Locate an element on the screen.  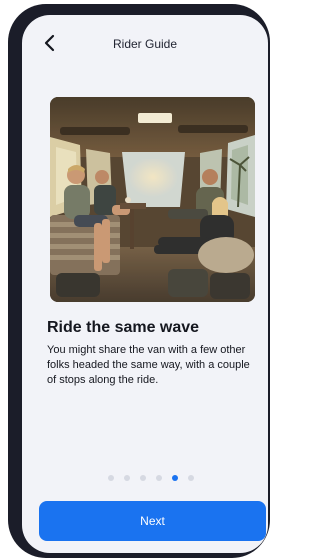
onboarding-headline: Ride the same wave is located at coordinates (123, 327).